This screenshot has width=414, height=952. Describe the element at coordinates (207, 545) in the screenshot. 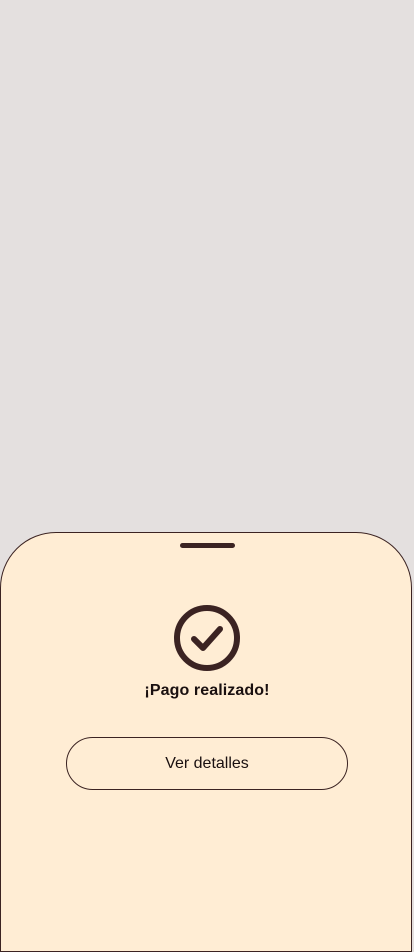

I see `sheet-drag-handle` at that location.